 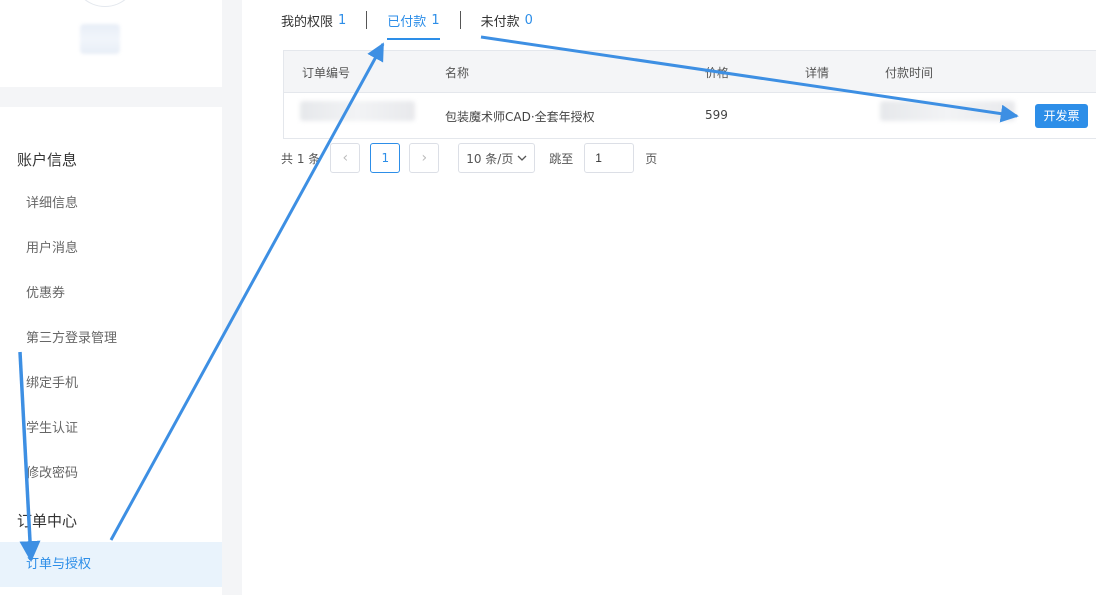 I want to click on prev-page-button: ‹, so click(x=345, y=158).